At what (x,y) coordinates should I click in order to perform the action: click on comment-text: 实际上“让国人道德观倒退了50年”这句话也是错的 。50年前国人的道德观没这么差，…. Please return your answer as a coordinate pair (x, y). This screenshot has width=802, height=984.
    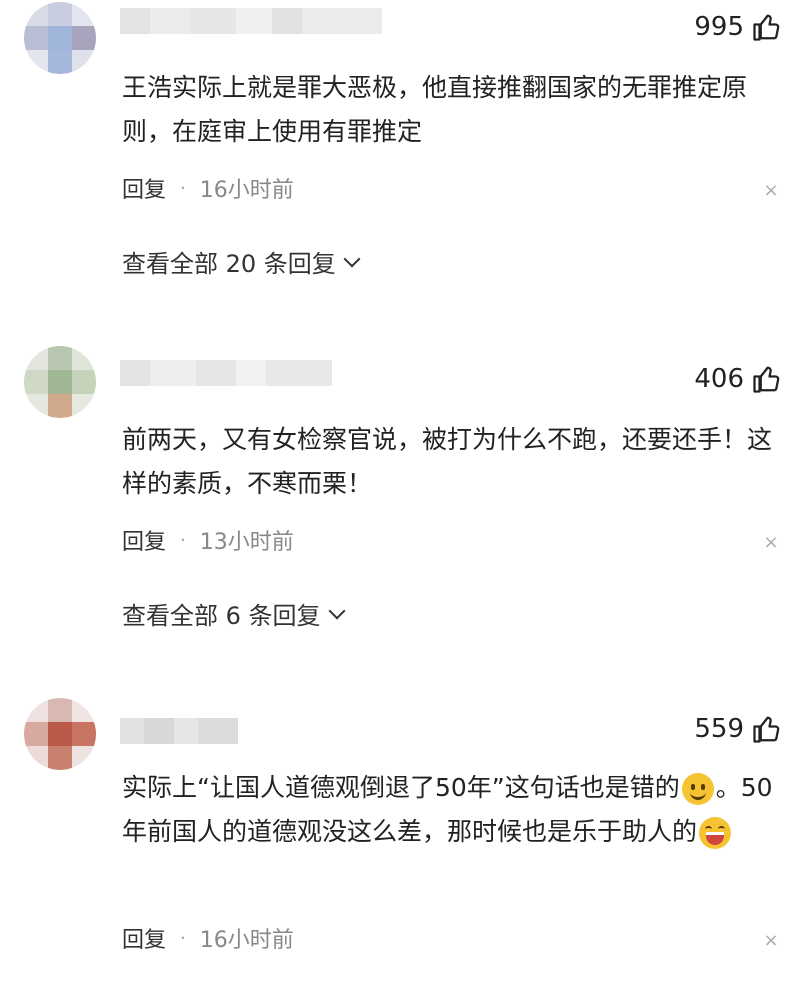
    Looking at the image, I should click on (452, 810).